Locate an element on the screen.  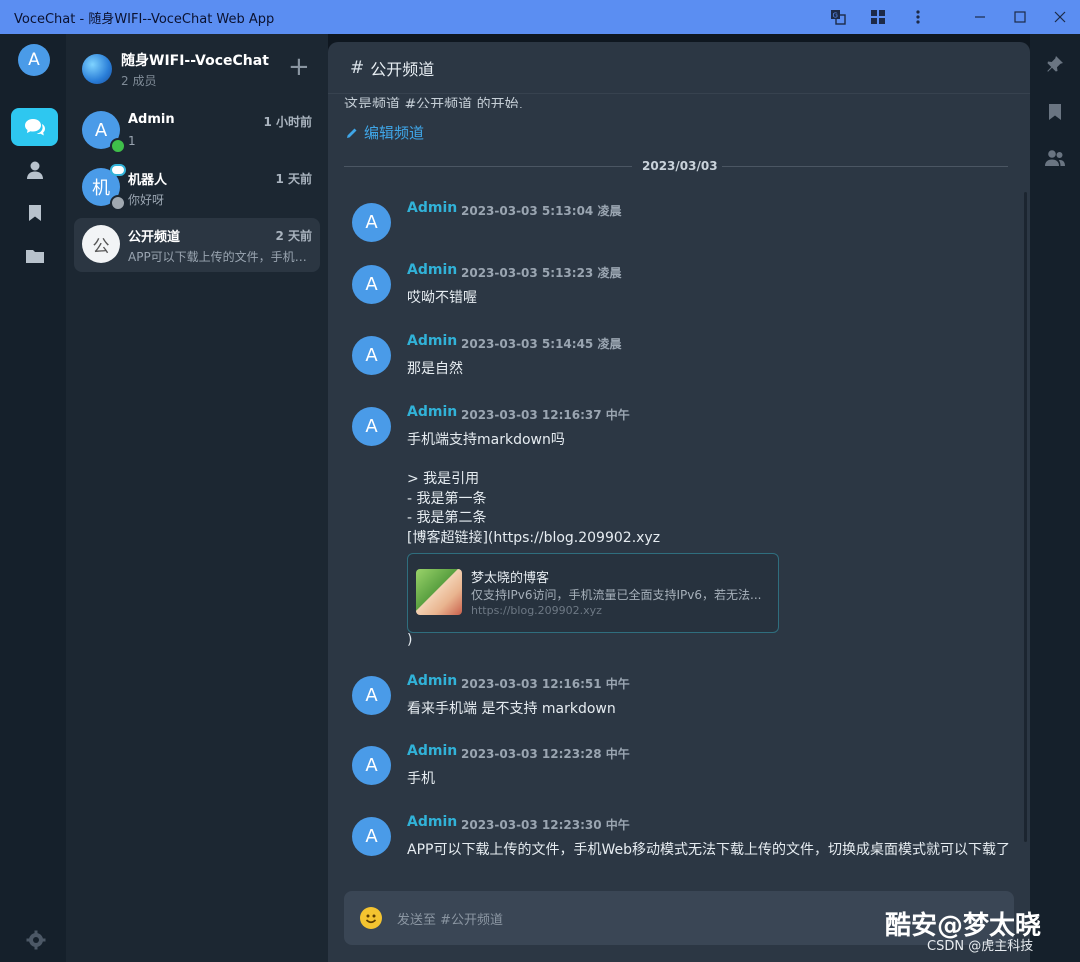
gear-icon is located at coordinates (36, 940).